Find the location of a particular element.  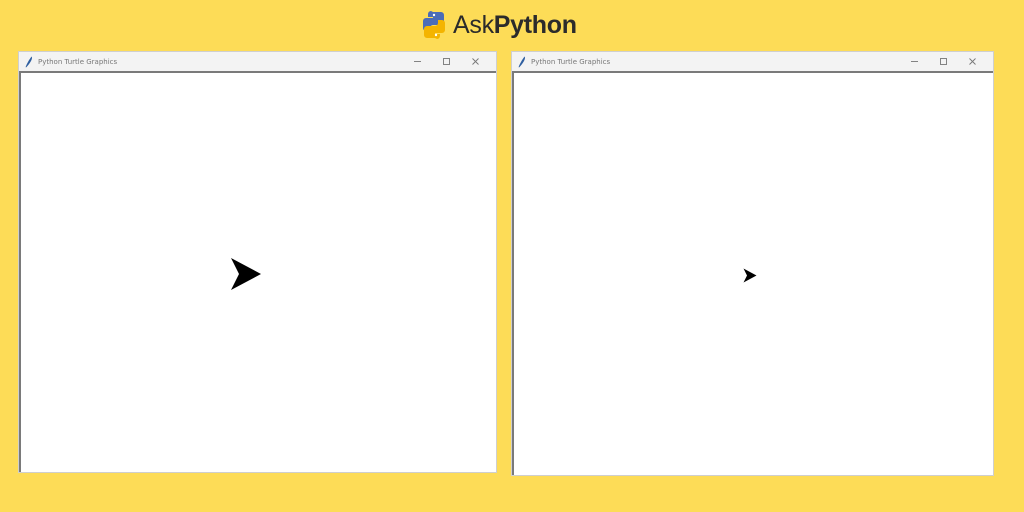

python-logo-icon is located at coordinates (434, 25).